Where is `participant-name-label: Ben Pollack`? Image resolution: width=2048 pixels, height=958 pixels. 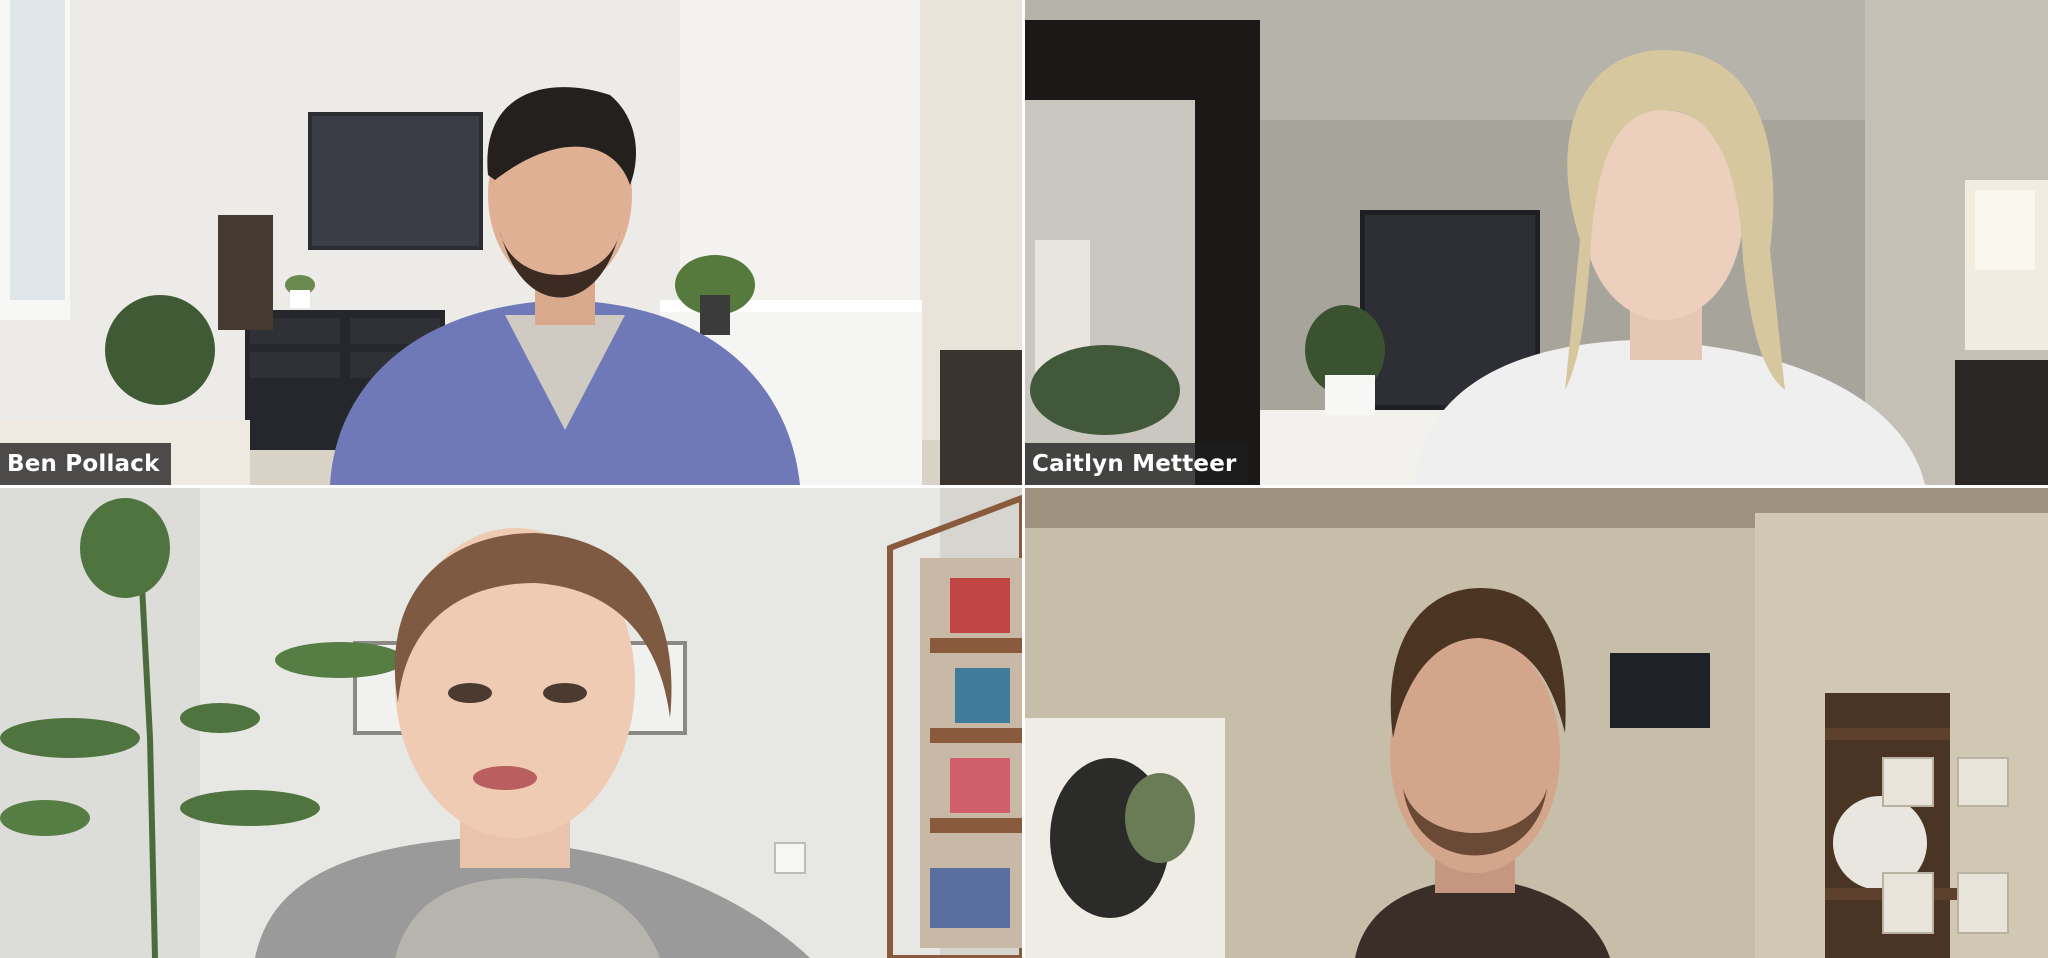 participant-name-label: Ben Pollack is located at coordinates (83, 464).